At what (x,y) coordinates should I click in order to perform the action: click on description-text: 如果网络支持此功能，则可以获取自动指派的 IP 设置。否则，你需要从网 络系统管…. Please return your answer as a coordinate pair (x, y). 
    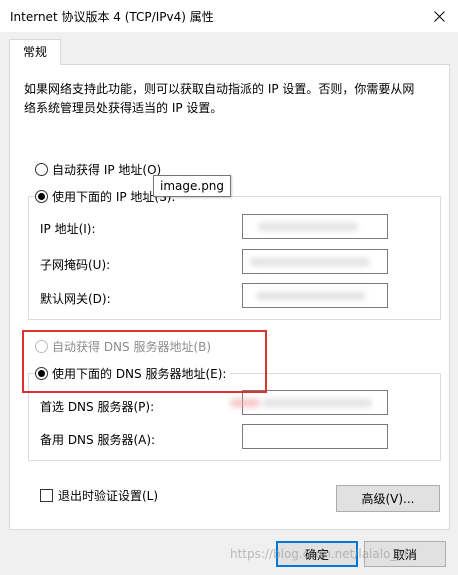
    Looking at the image, I should click on (234, 99).